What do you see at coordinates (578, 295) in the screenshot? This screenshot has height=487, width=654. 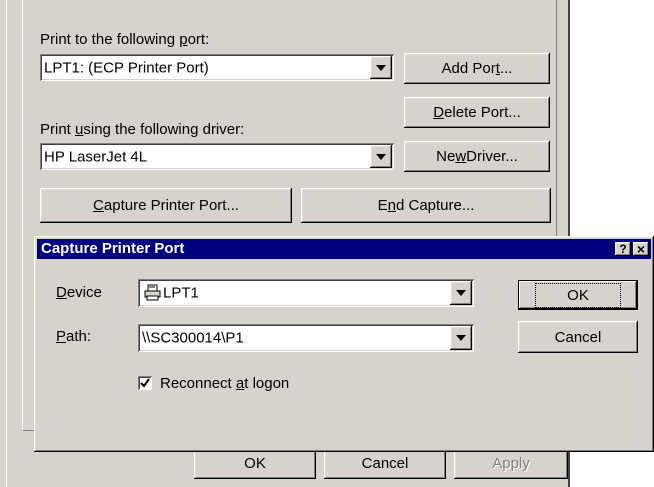 I see `dialog-ok-button: OK` at bounding box center [578, 295].